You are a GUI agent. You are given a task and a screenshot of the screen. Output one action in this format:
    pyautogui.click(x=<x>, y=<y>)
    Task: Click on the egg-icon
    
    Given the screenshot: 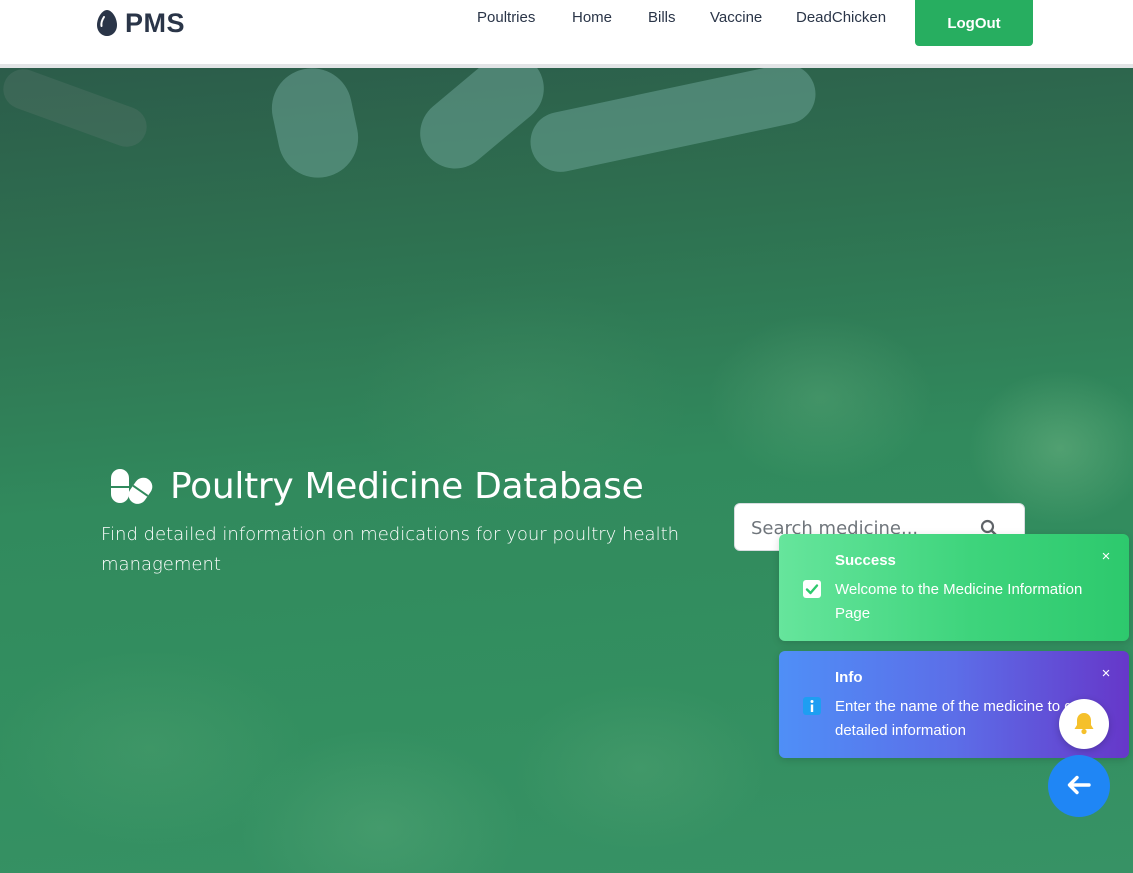 What is the action you would take?
    pyautogui.click(x=107, y=23)
    